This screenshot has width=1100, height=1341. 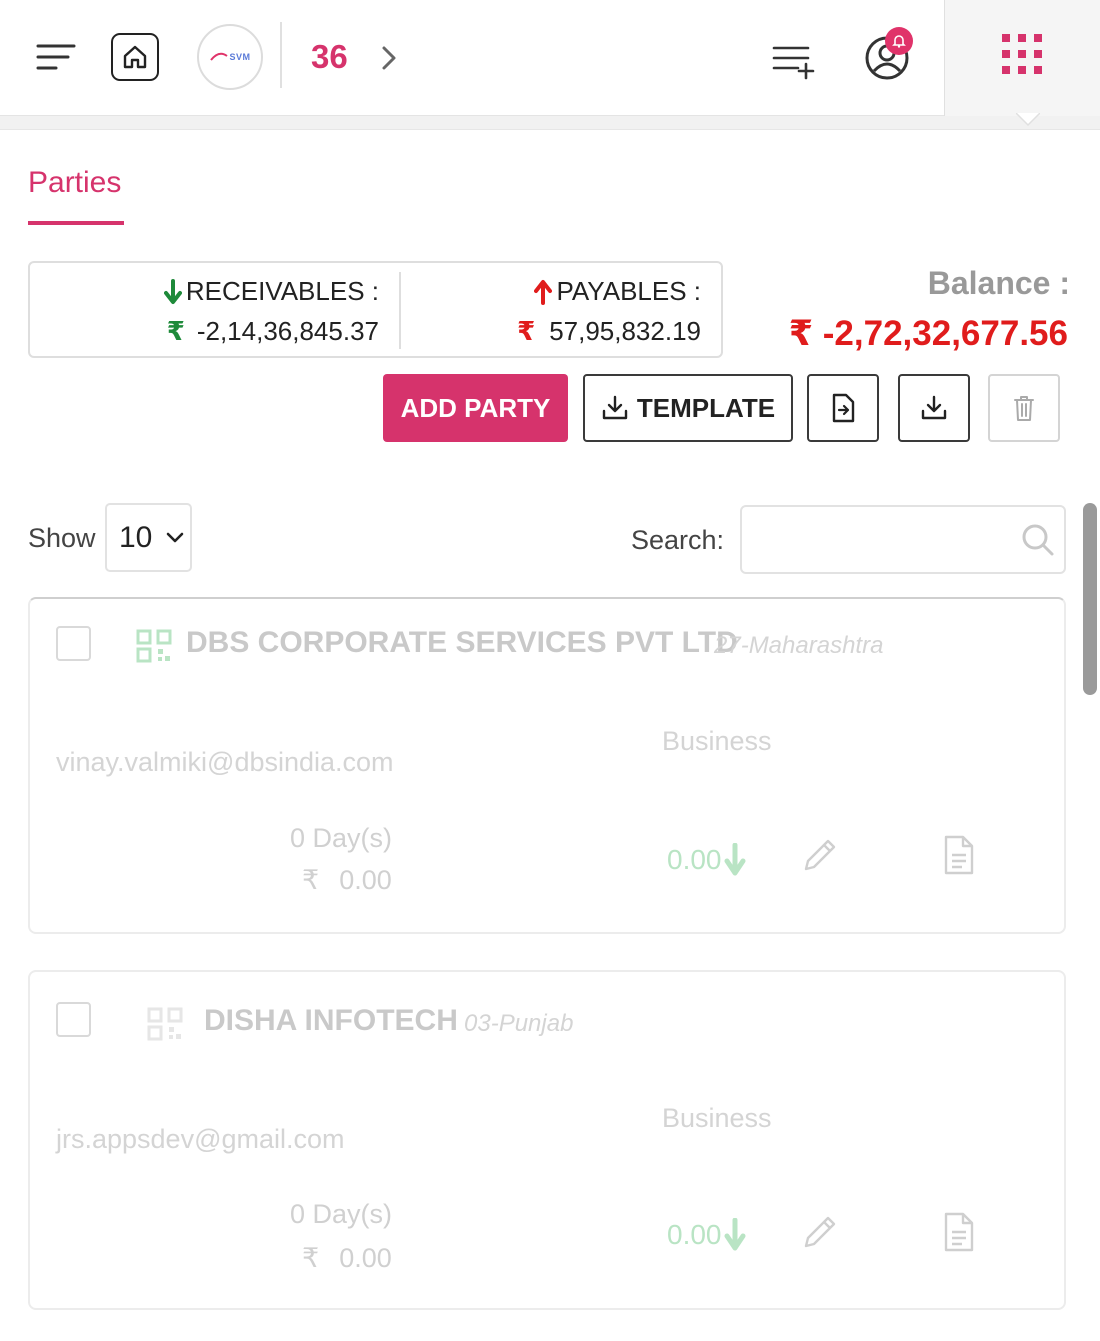 I want to click on top-navbar, so click(x=550, y=58).